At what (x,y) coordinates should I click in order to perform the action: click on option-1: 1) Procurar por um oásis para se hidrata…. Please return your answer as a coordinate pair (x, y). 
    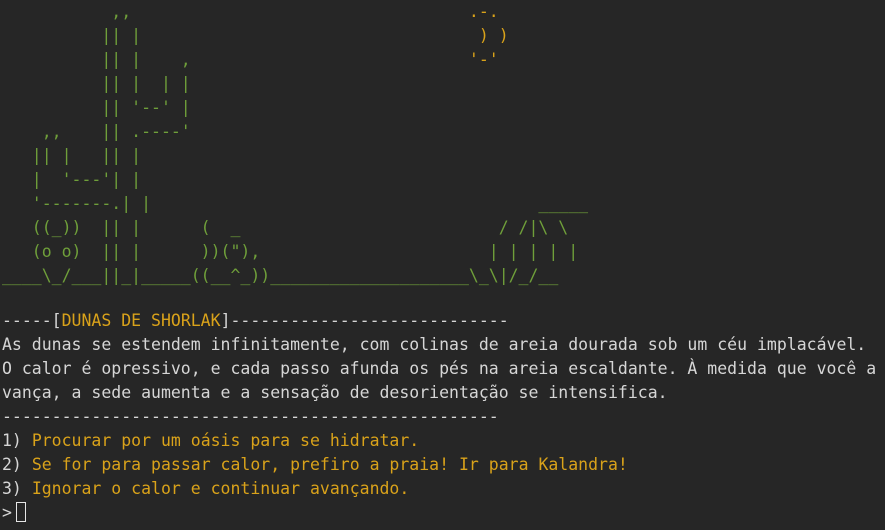
    Looking at the image, I should click on (439, 441).